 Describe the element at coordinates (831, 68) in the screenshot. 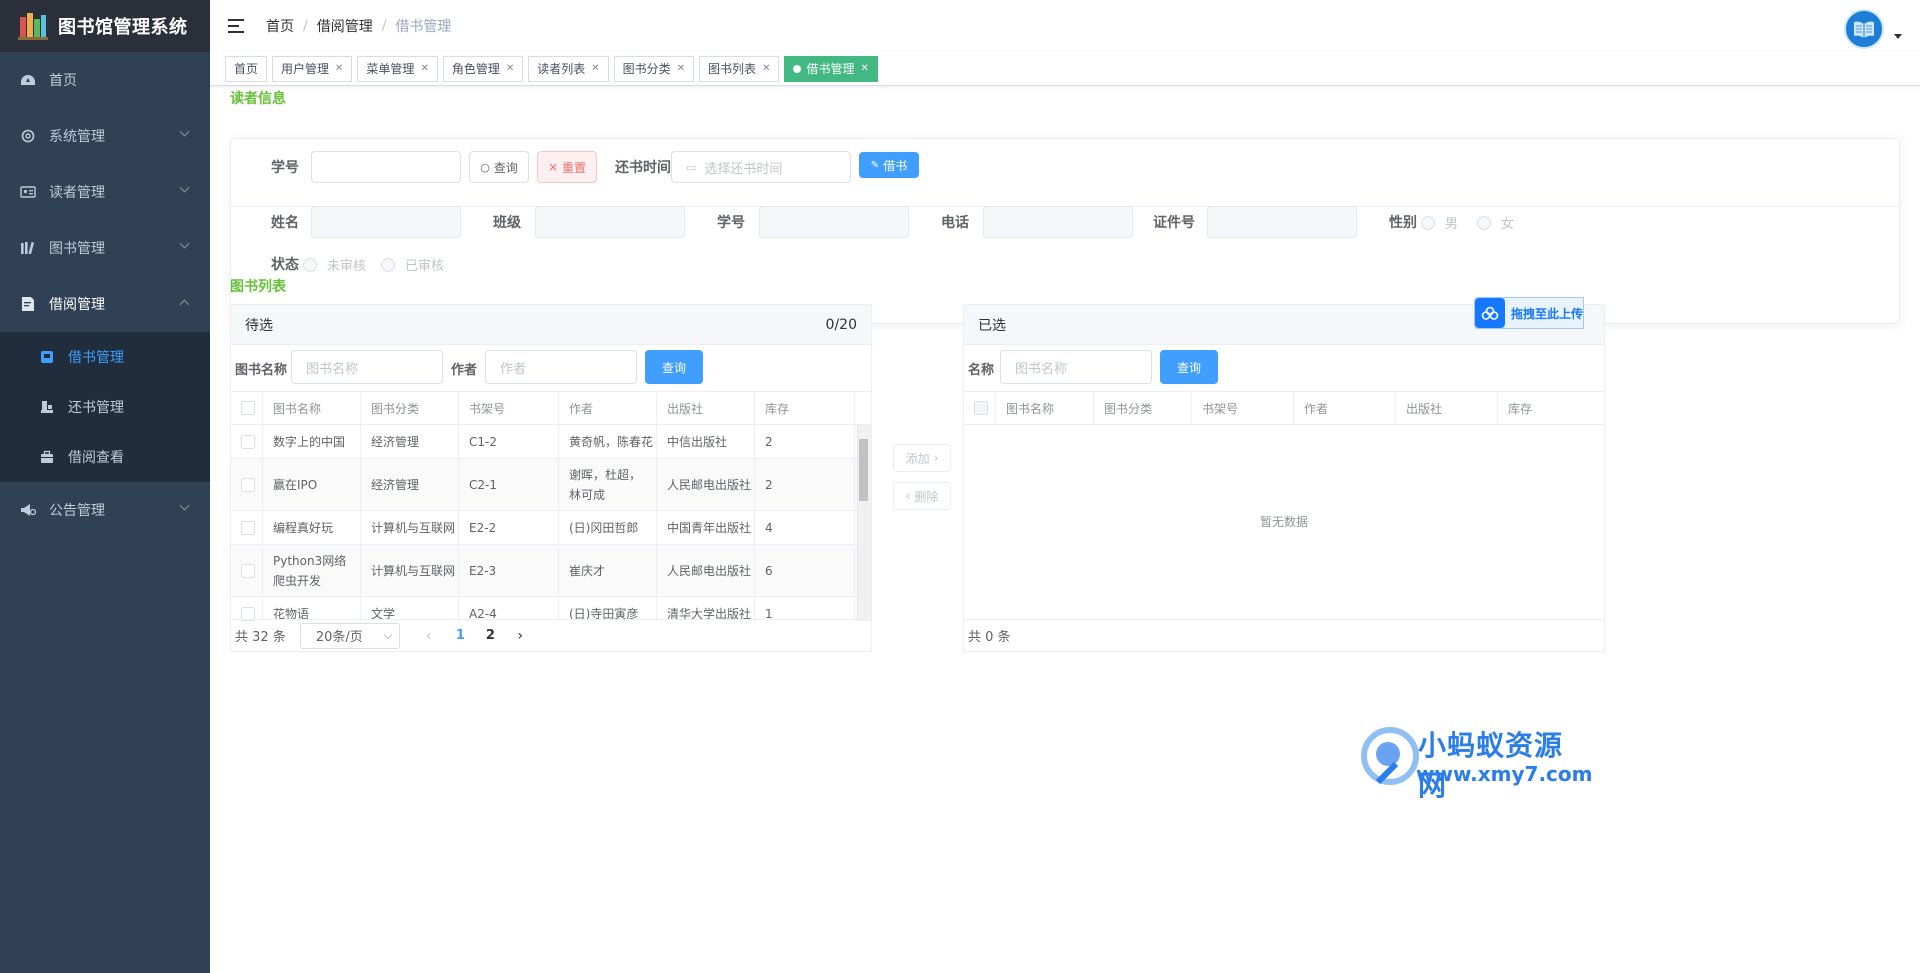

I see `tab-borrow-books: 借书管理 ✕` at that location.